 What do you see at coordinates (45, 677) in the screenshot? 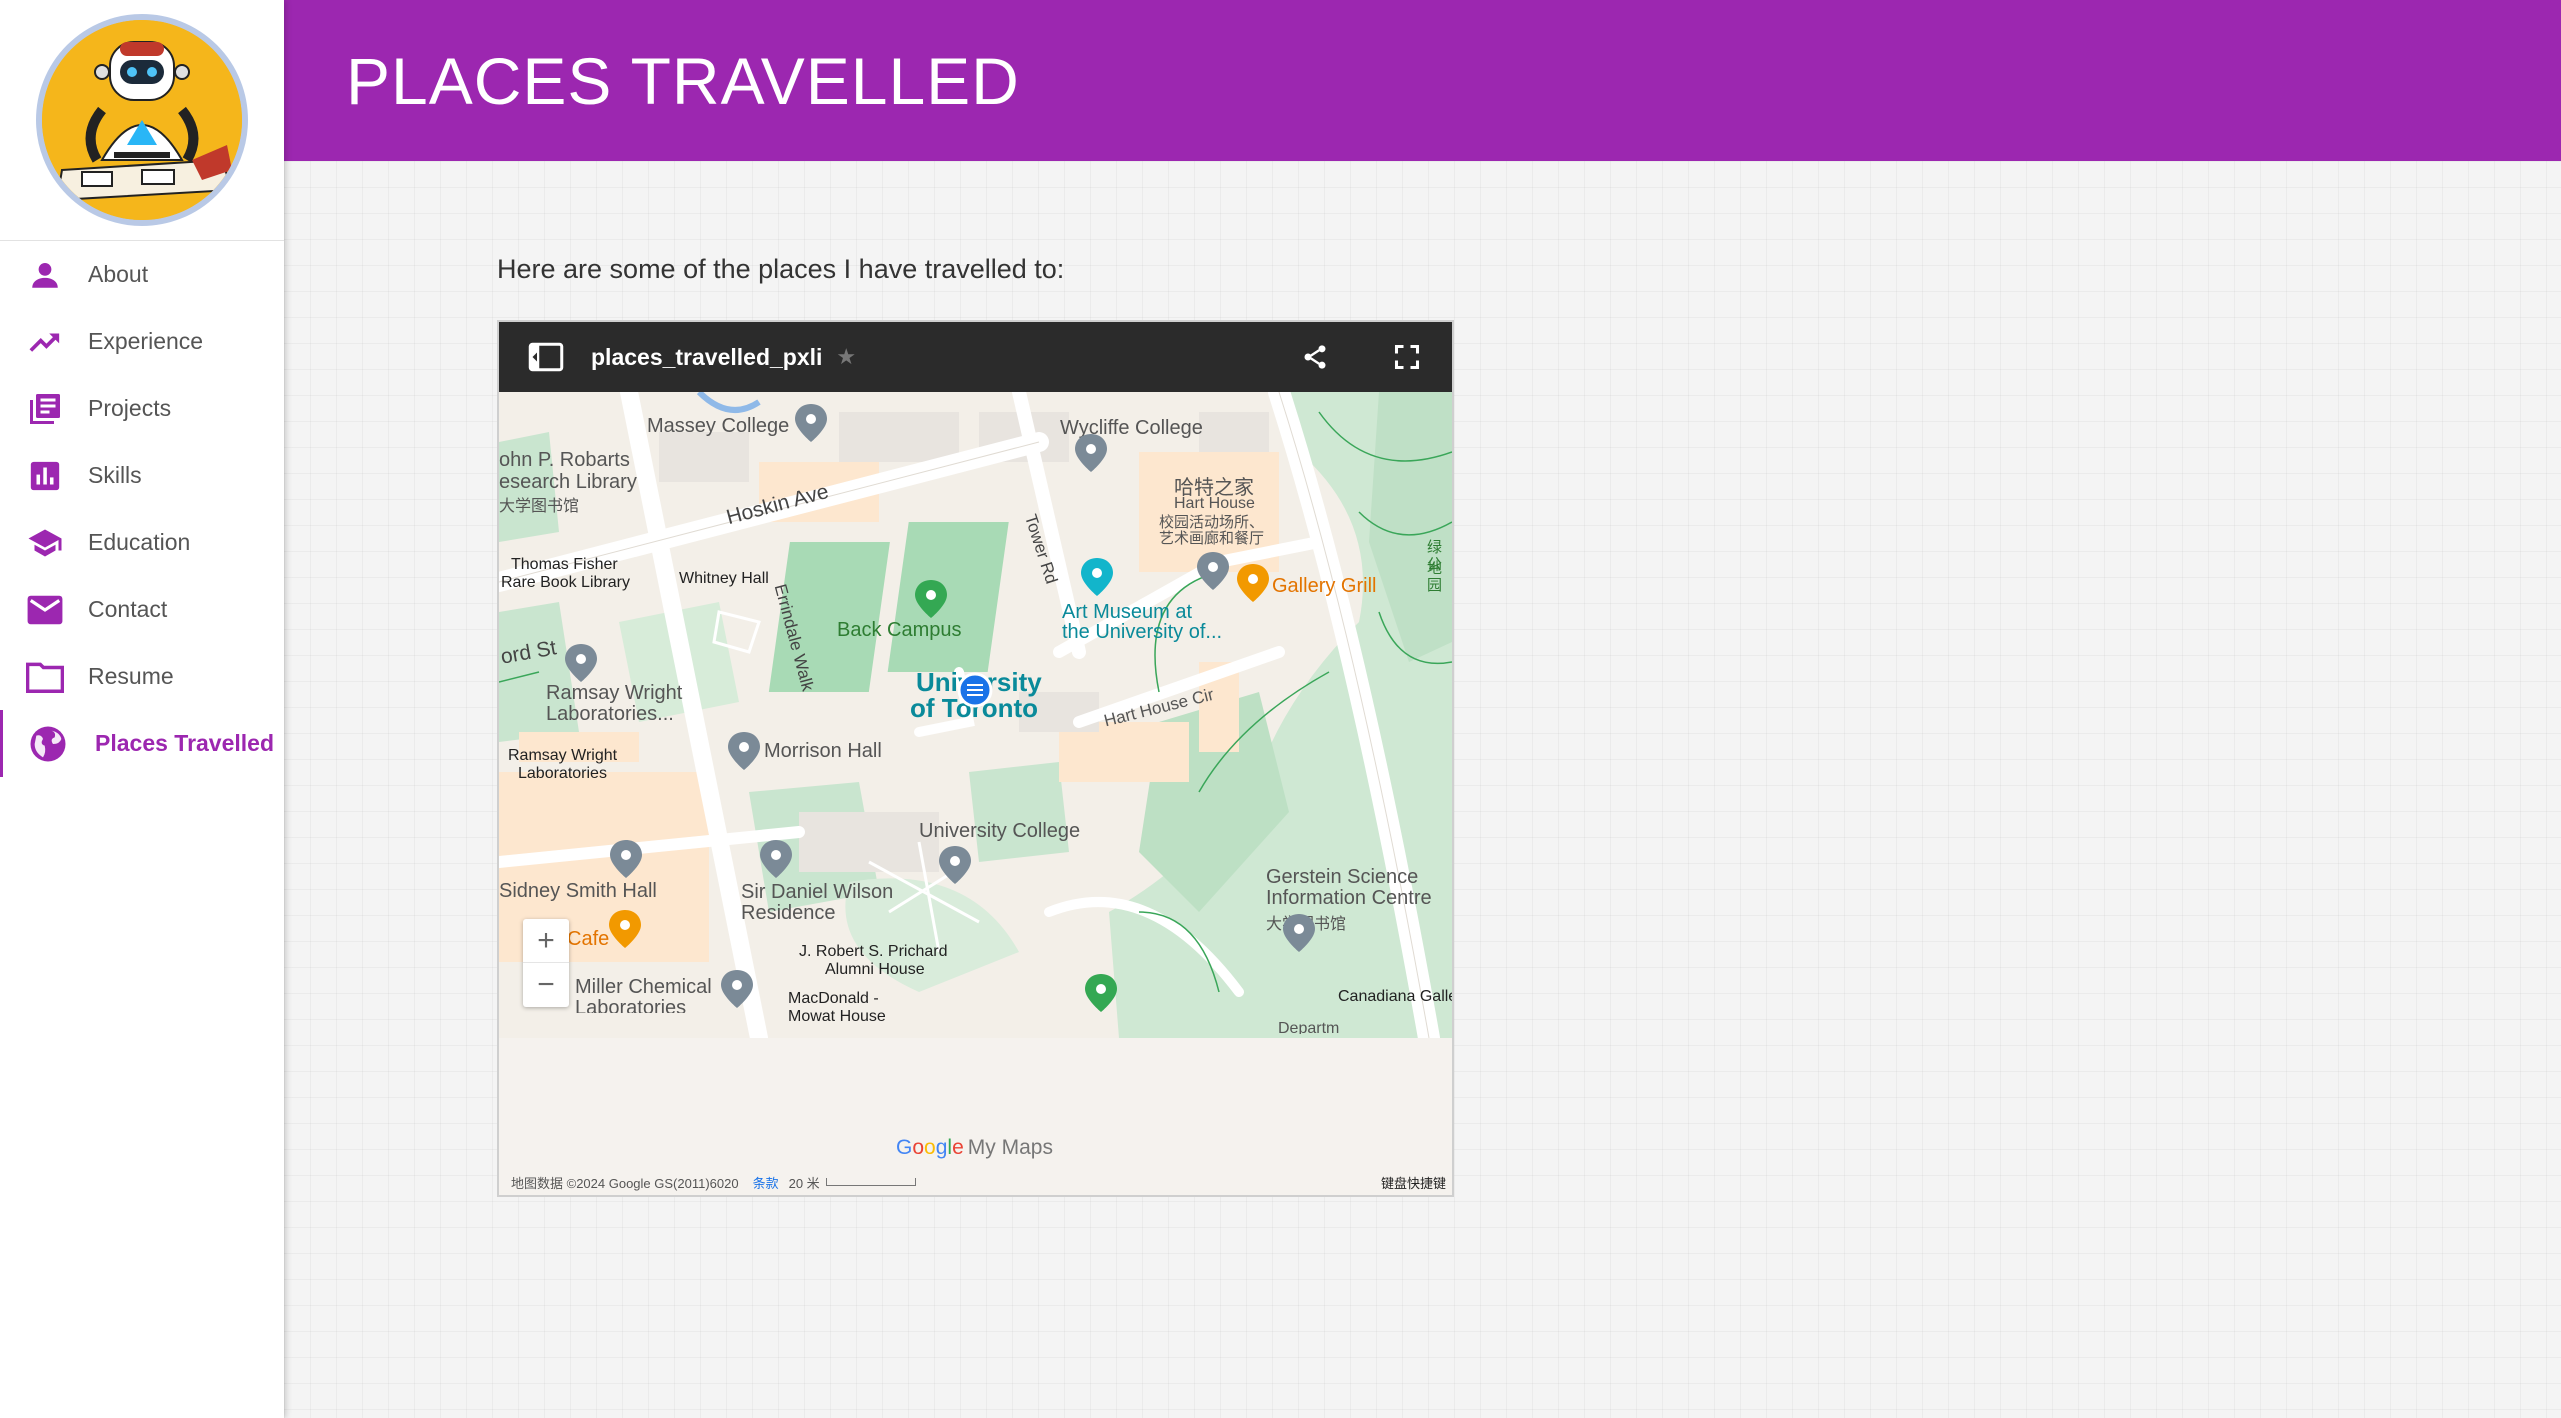
I see `folder-icon` at bounding box center [45, 677].